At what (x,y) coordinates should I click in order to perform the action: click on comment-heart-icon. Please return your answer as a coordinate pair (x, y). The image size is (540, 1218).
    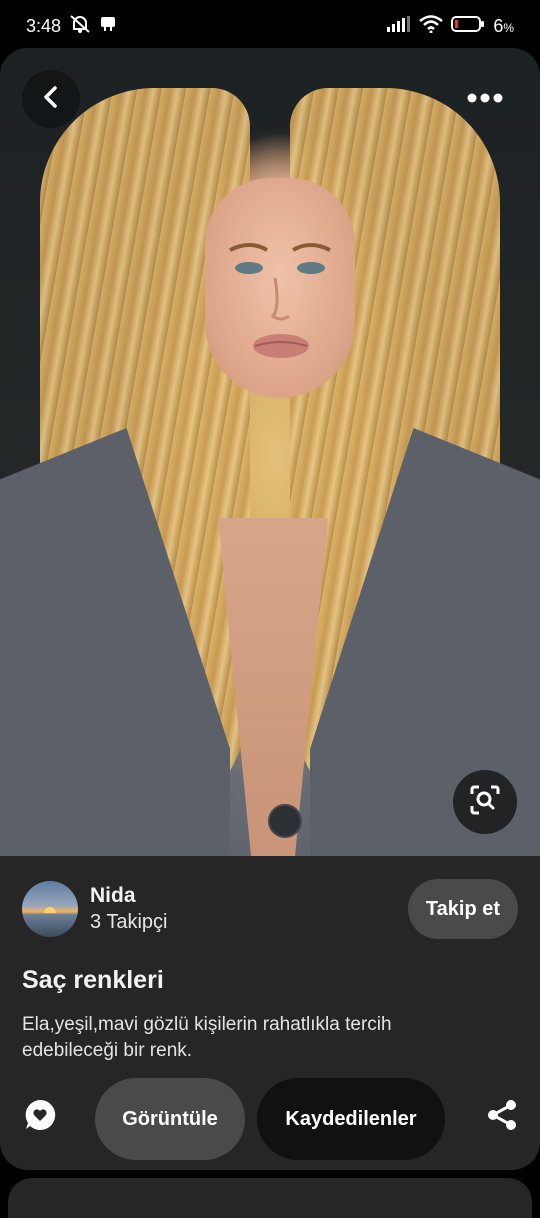
    Looking at the image, I should click on (40, 1117).